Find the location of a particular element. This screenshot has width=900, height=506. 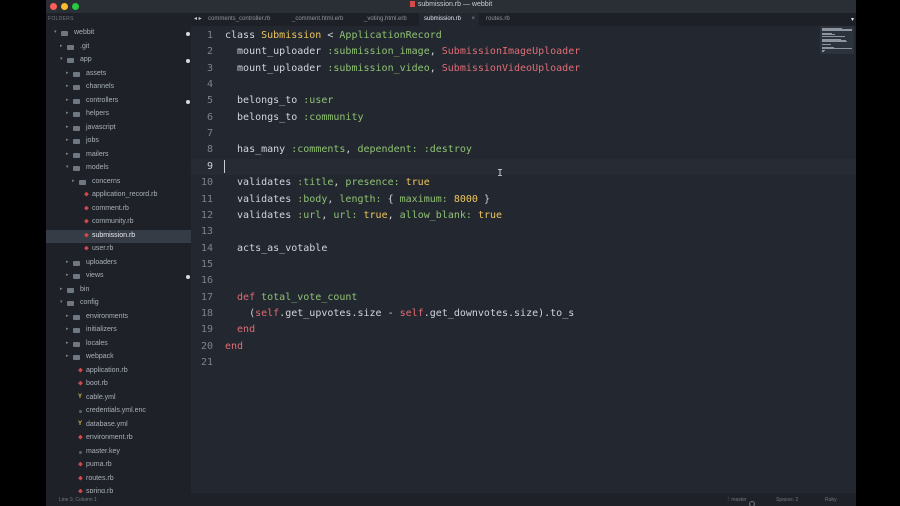

code-line: 19 end is located at coordinates (523, 330).